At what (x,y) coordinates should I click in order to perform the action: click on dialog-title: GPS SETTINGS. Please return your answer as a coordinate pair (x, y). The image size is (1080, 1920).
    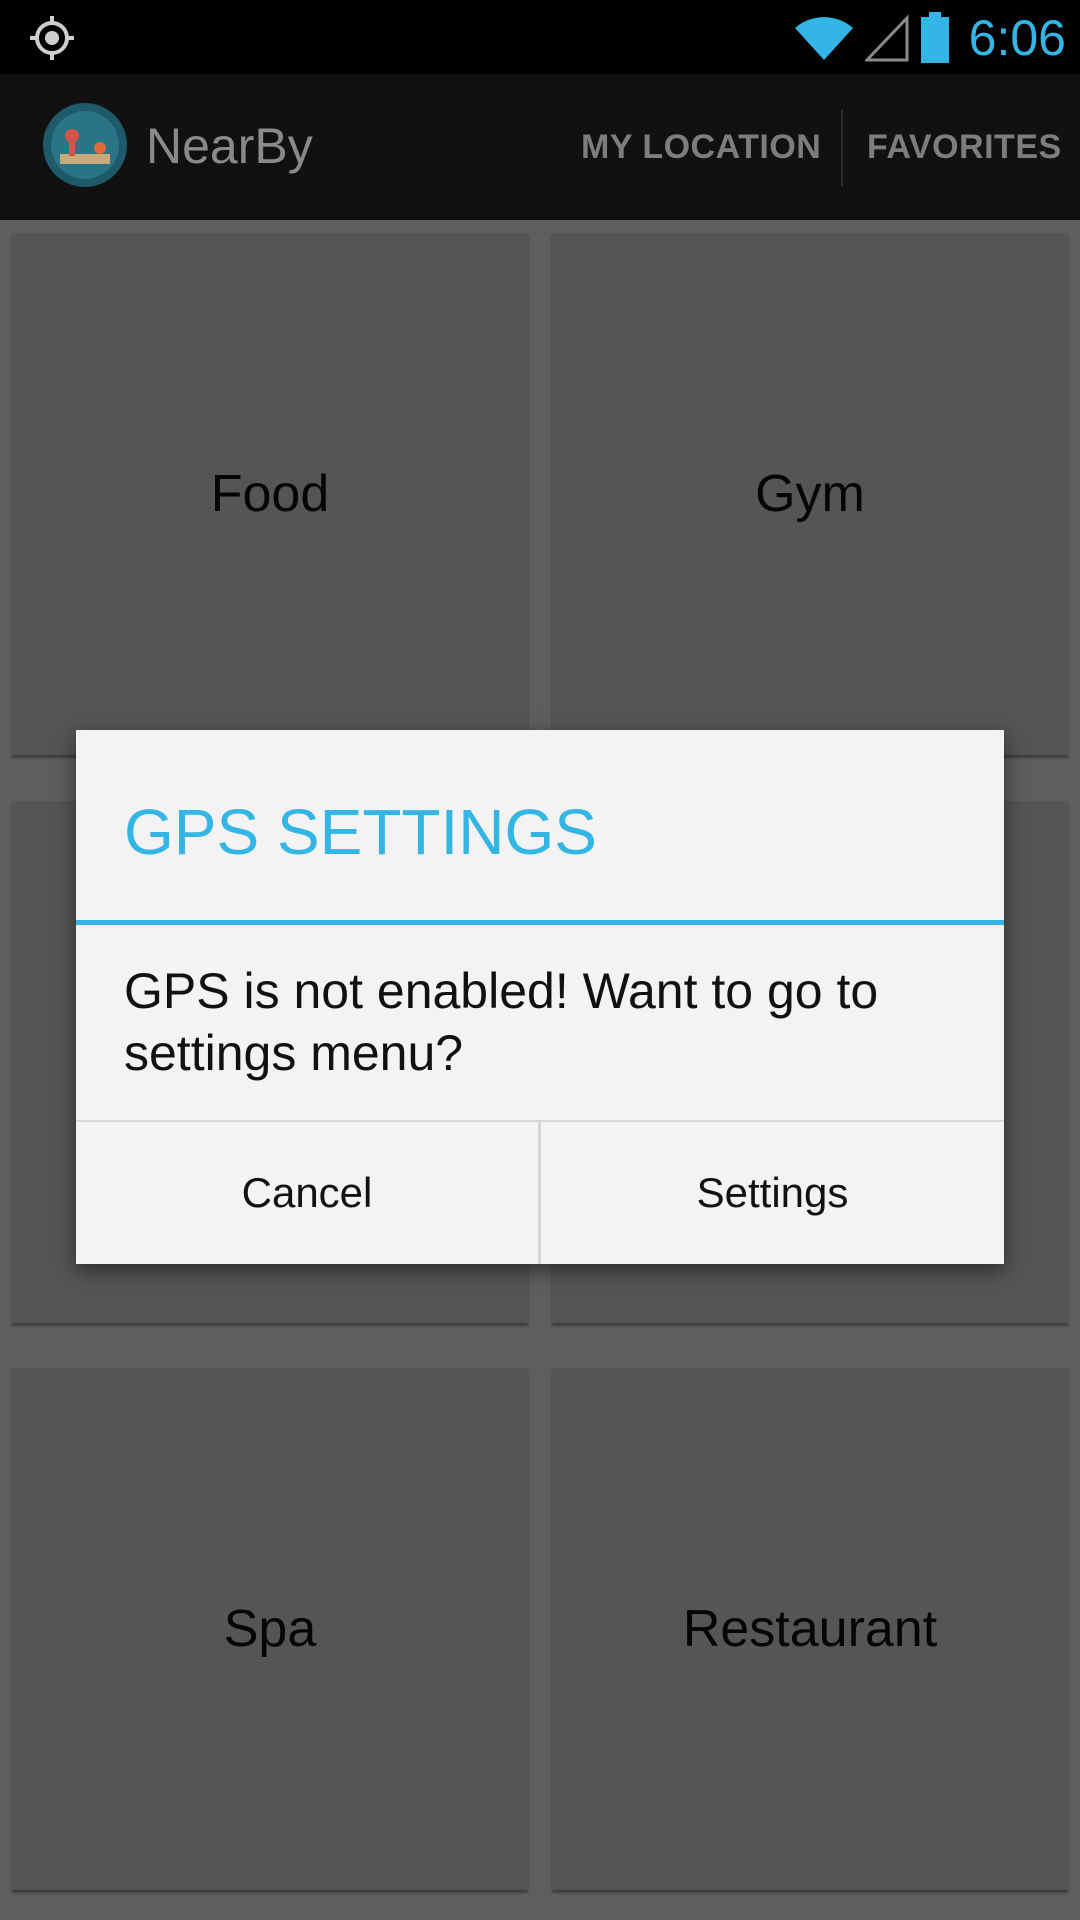
    Looking at the image, I should click on (360, 832).